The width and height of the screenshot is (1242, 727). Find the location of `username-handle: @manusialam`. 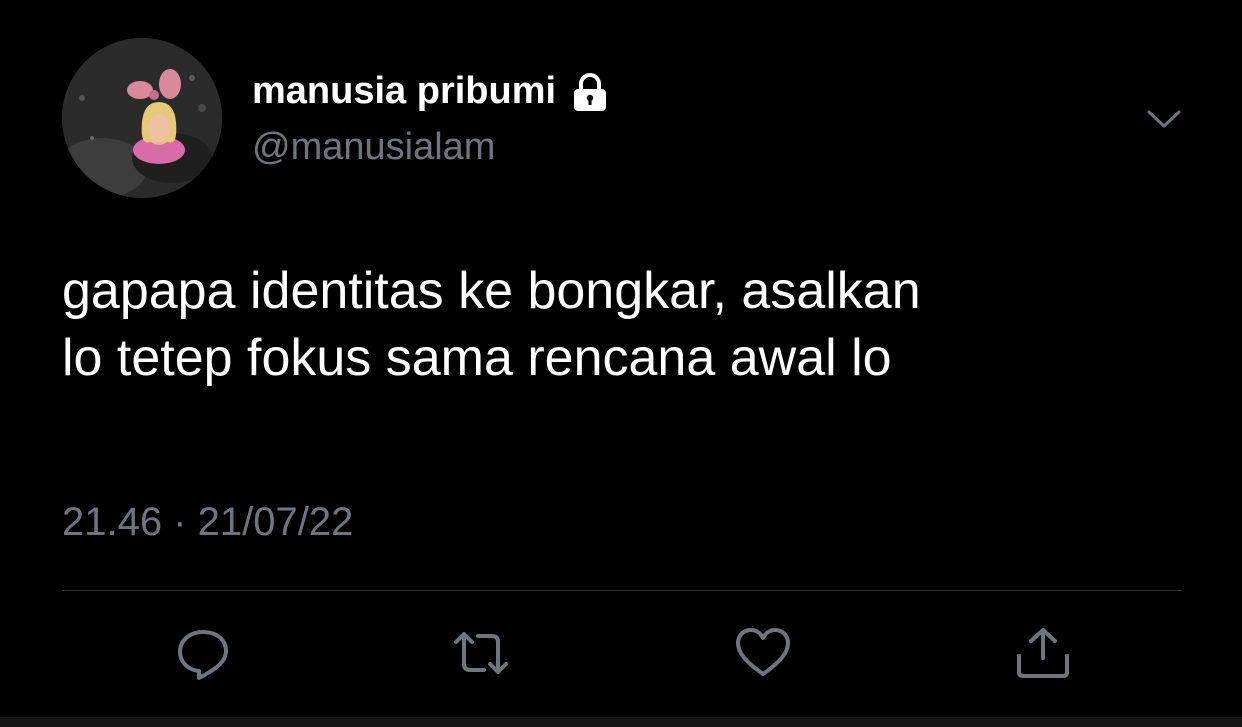

username-handle: @manusialam is located at coordinates (373, 147).